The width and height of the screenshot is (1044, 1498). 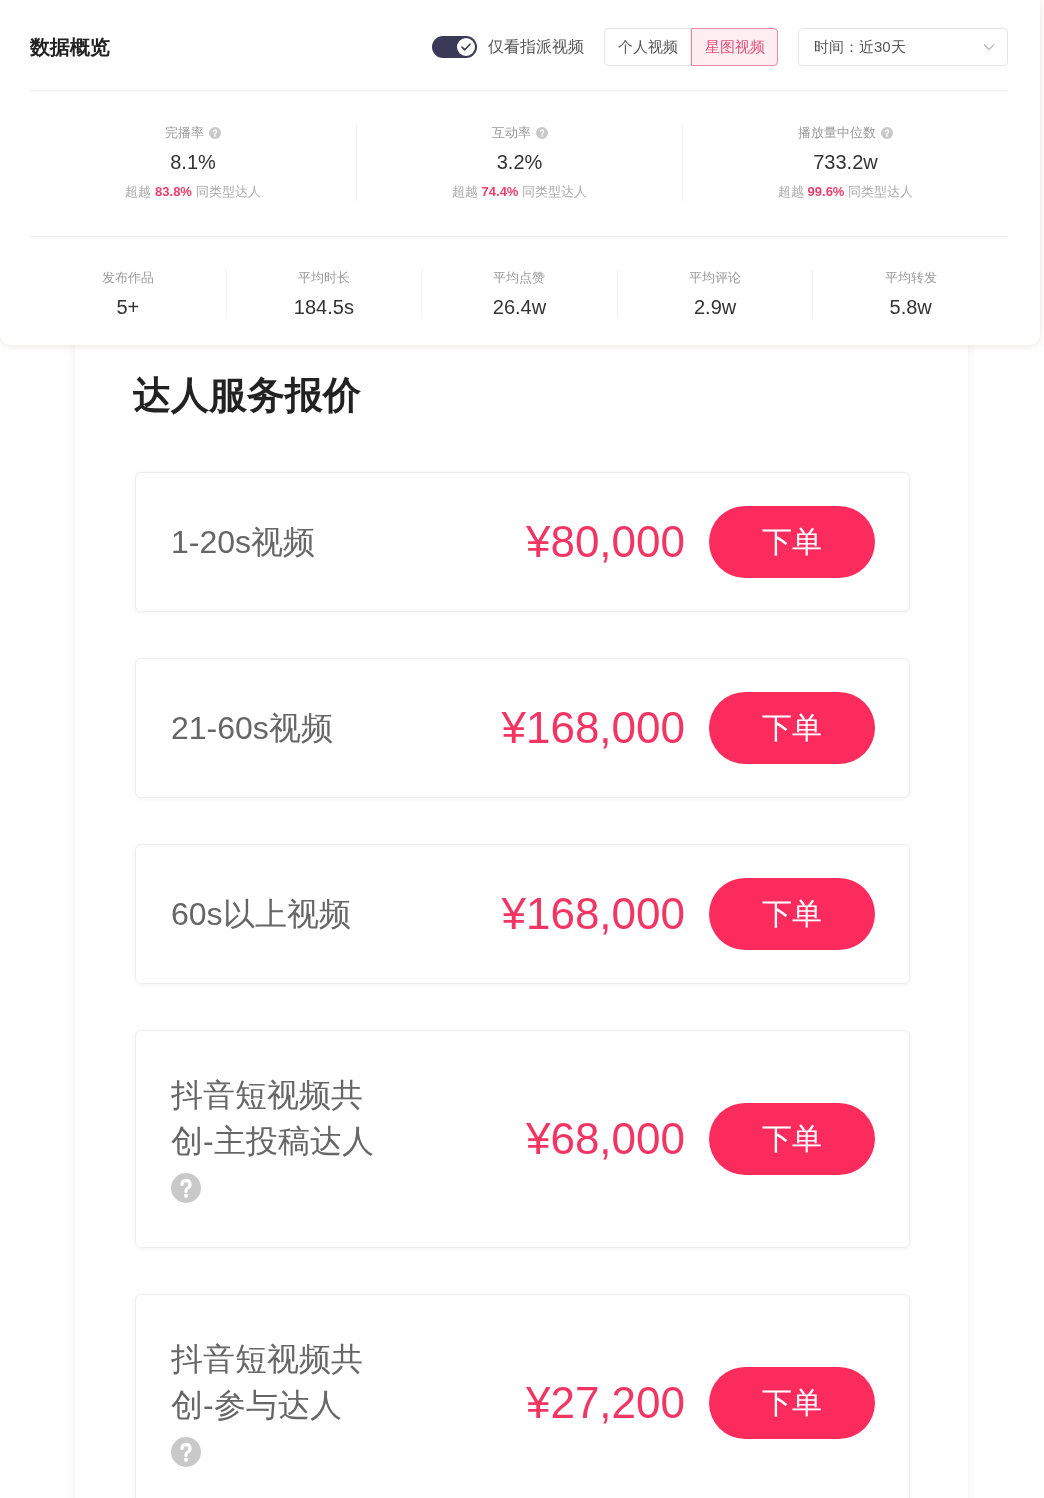 What do you see at coordinates (267, 1382) in the screenshot?
I see `service-name: 抖音短视频共创-参与达人` at bounding box center [267, 1382].